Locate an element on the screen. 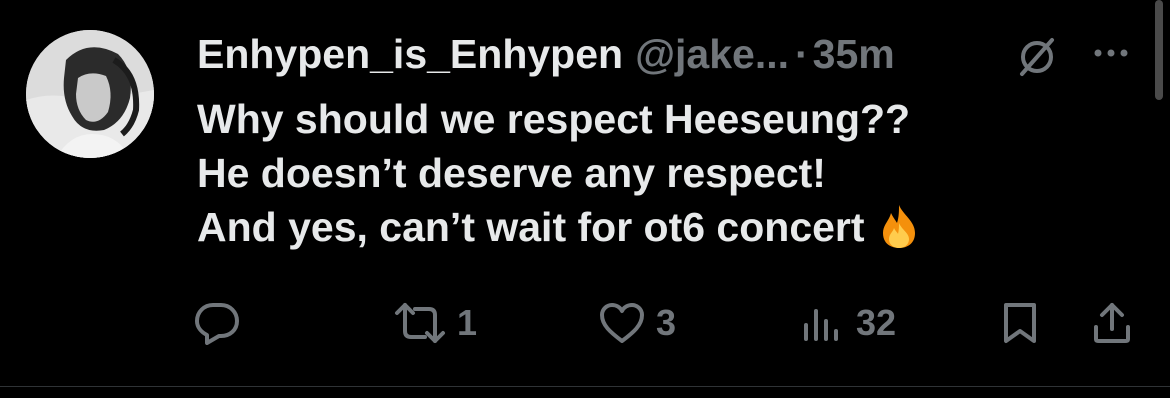 The height and width of the screenshot is (398, 1170). repost-count: 1 is located at coordinates (467, 322).